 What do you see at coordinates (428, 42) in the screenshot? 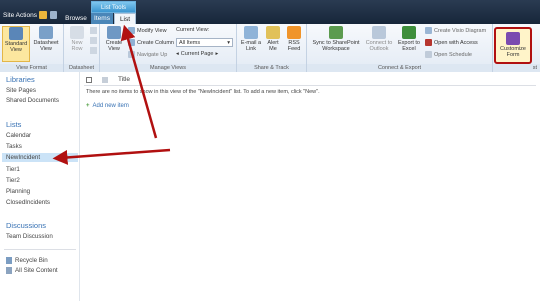
I see `access-icon` at bounding box center [428, 42].